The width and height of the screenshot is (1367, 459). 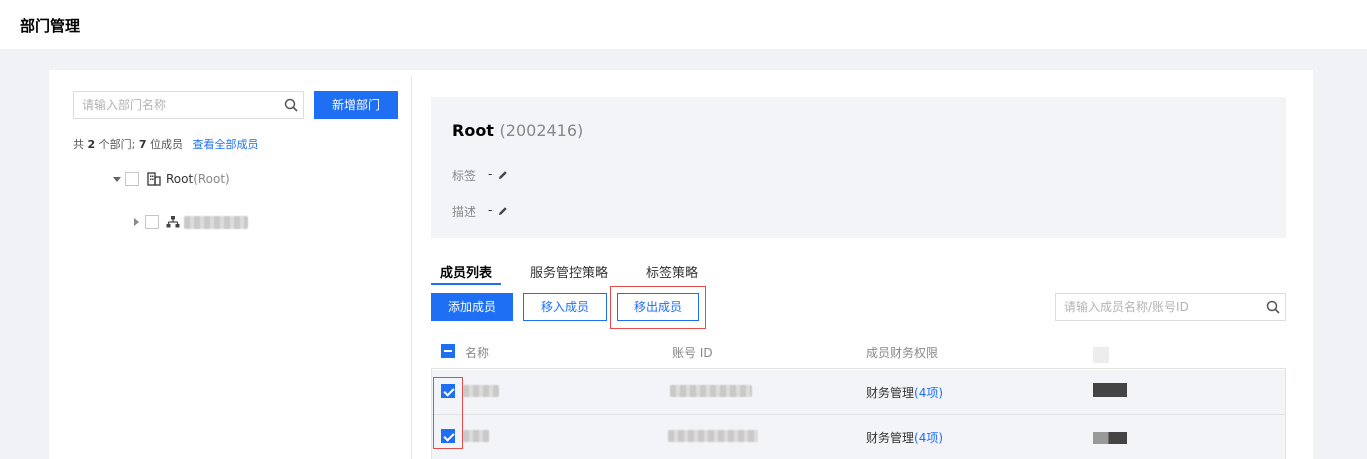 What do you see at coordinates (477, 353) in the screenshot?
I see `header-name: 名称` at bounding box center [477, 353].